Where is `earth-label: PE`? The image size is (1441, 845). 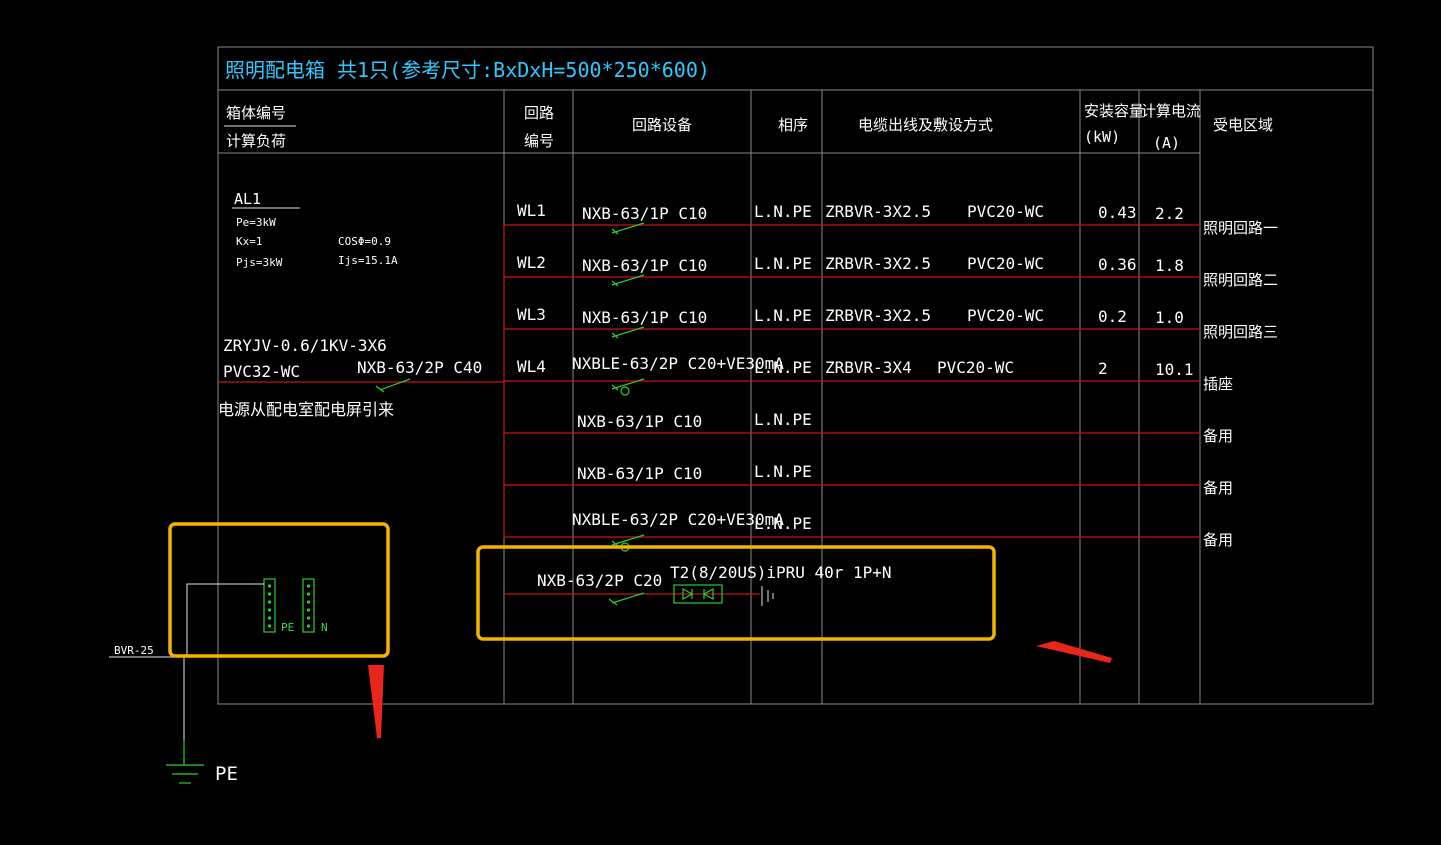
earth-label: PE is located at coordinates (226, 774).